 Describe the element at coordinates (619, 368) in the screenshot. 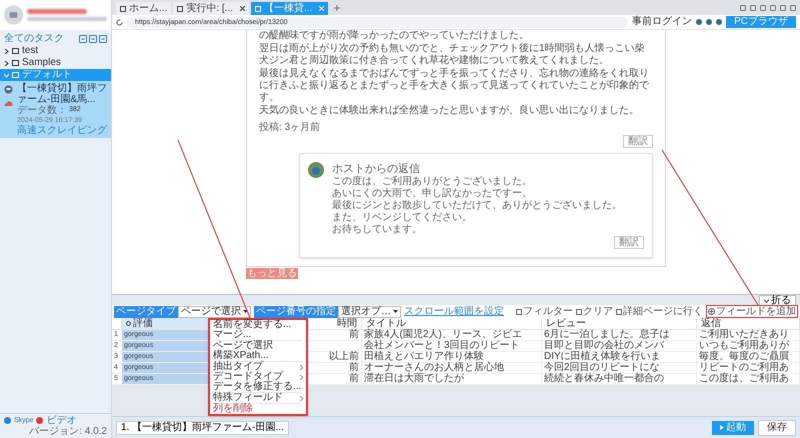

I see `table-cell: 今回2回目のリピートにな` at that location.